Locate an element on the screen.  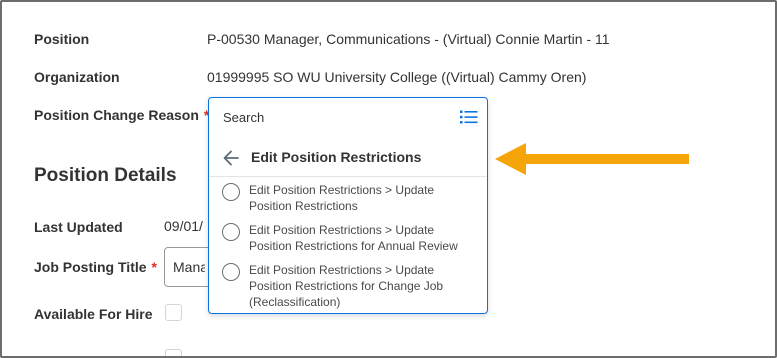
last-updated-label: Last Updated is located at coordinates (78, 227).